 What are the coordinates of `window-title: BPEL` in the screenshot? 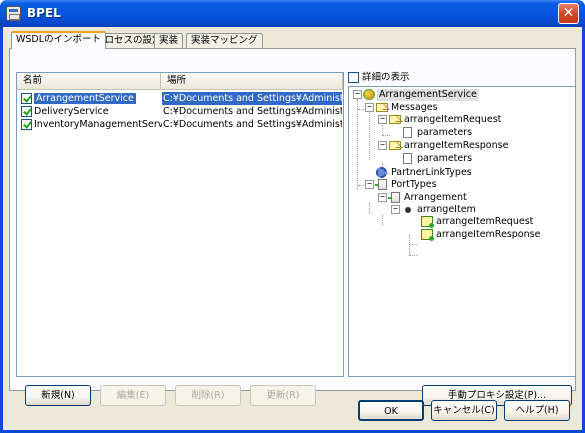 It's located at (44, 13).